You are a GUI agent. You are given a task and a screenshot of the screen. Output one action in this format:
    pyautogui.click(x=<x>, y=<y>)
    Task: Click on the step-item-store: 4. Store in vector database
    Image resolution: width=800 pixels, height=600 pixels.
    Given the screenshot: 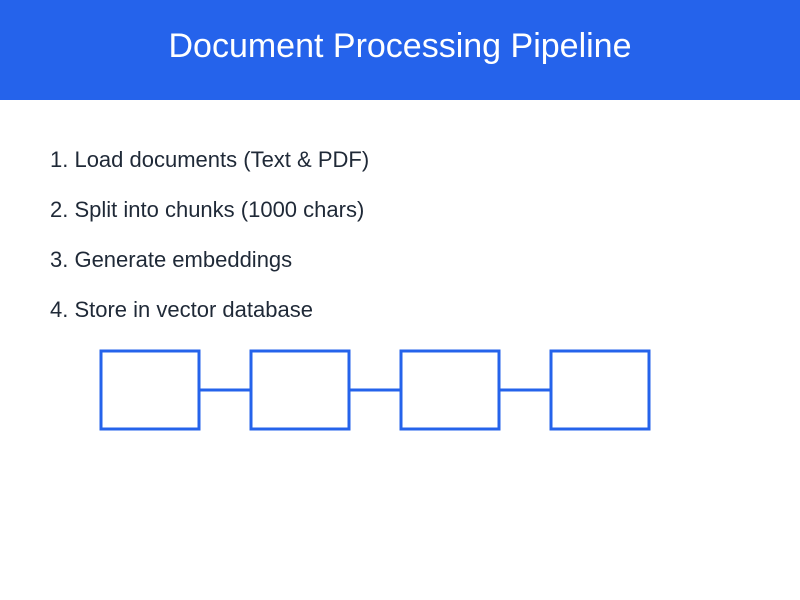 What is the action you would take?
    pyautogui.click(x=181, y=309)
    